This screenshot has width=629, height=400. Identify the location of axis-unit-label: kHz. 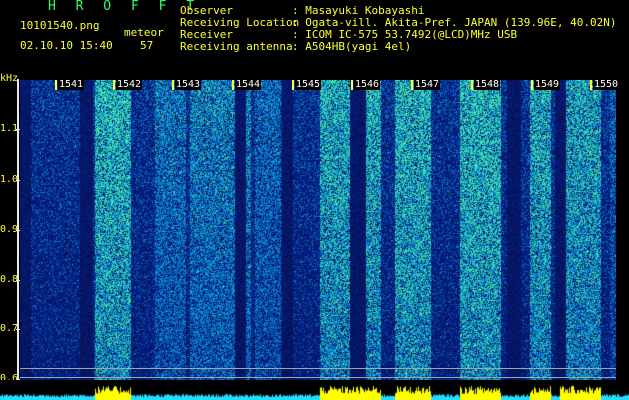
(9, 78).